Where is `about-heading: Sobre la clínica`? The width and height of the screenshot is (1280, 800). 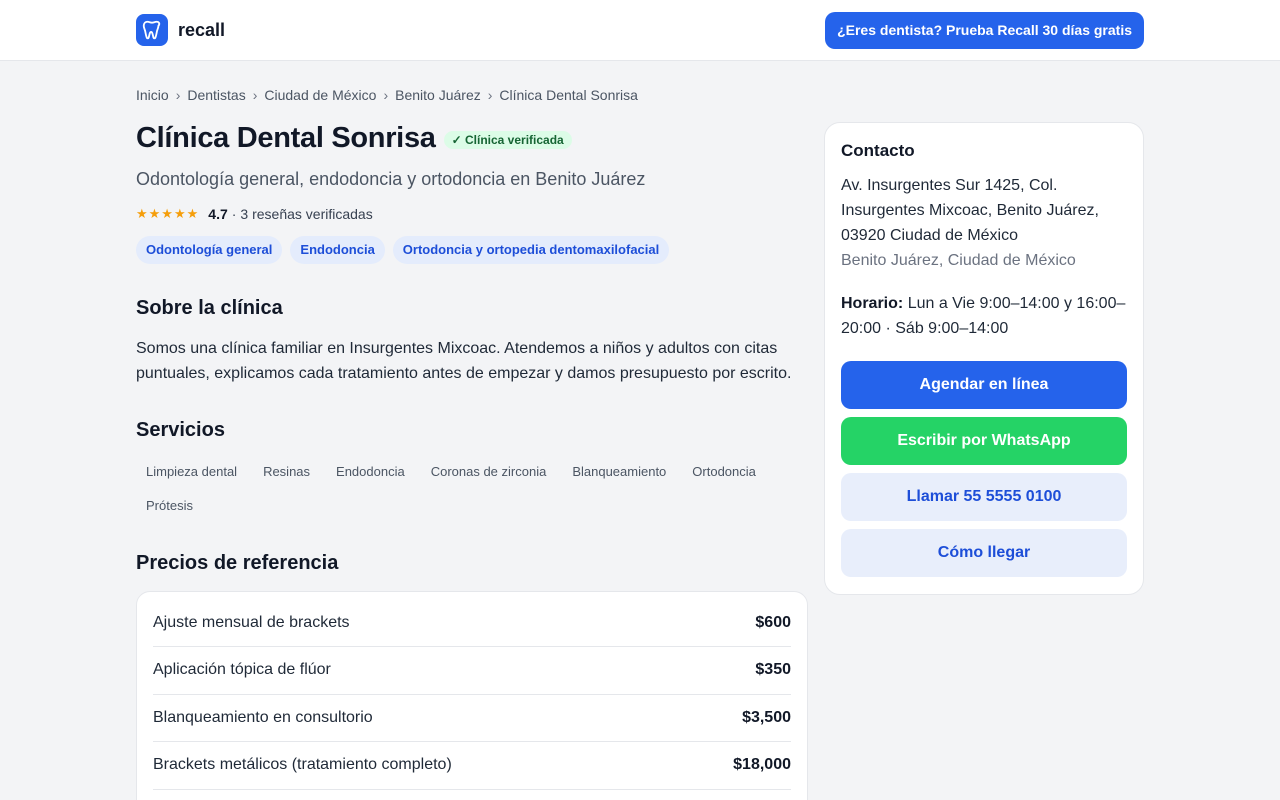
about-heading: Sobre la clínica is located at coordinates (209, 308).